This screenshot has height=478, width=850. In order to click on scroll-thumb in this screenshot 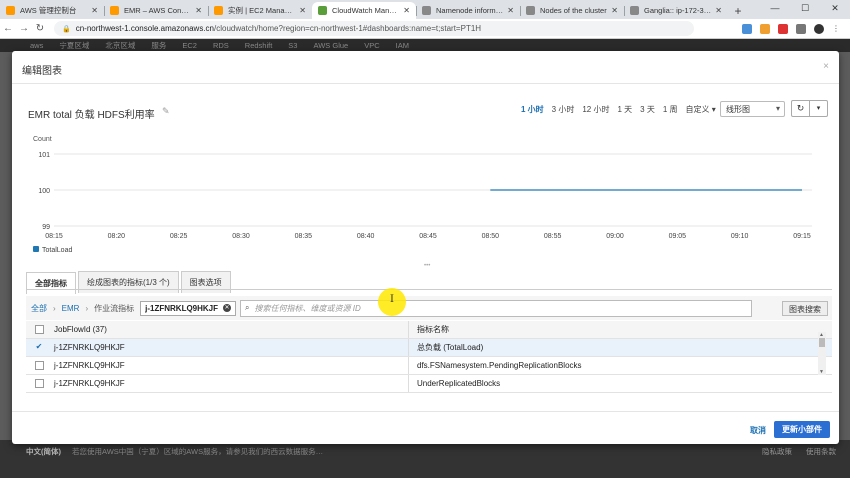, I will do `click(822, 342)`.